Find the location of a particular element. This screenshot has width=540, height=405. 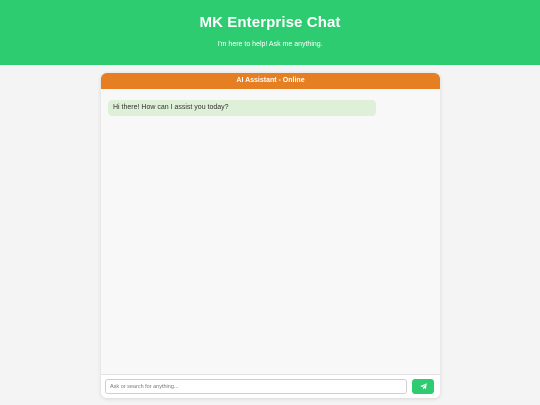

send-button is located at coordinates (423, 386).